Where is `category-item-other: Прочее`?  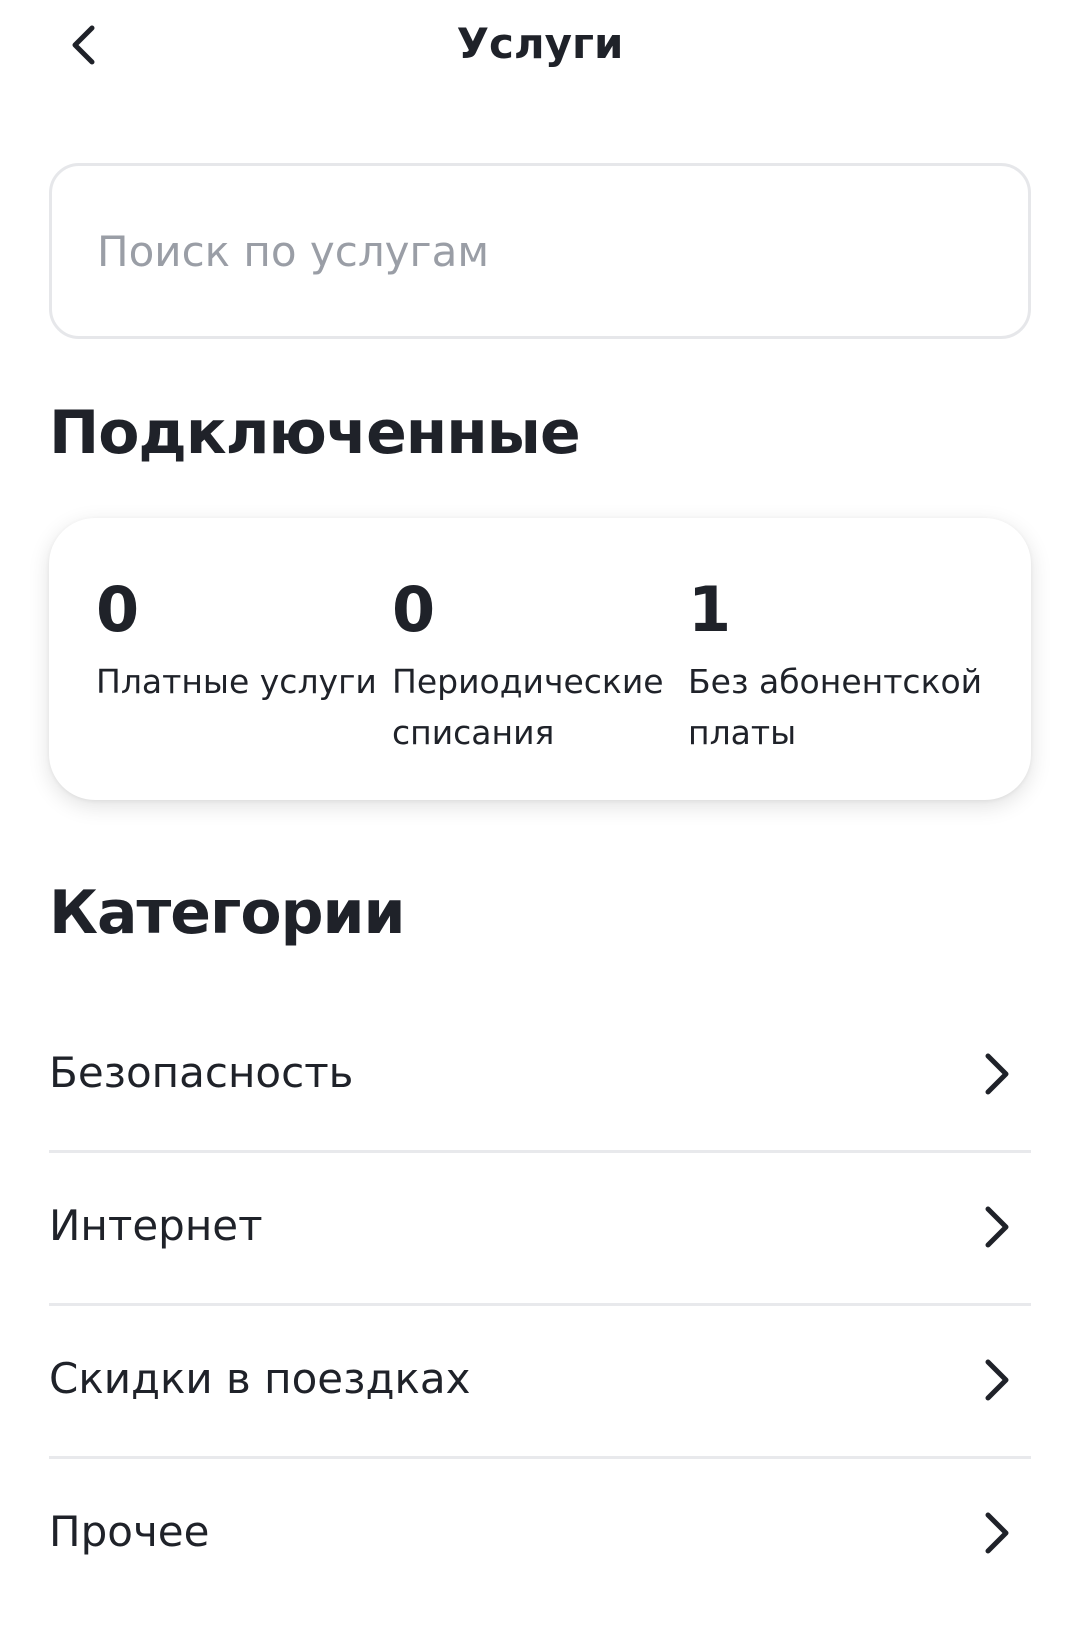
category-item-other: Прочее is located at coordinates (540, 1534).